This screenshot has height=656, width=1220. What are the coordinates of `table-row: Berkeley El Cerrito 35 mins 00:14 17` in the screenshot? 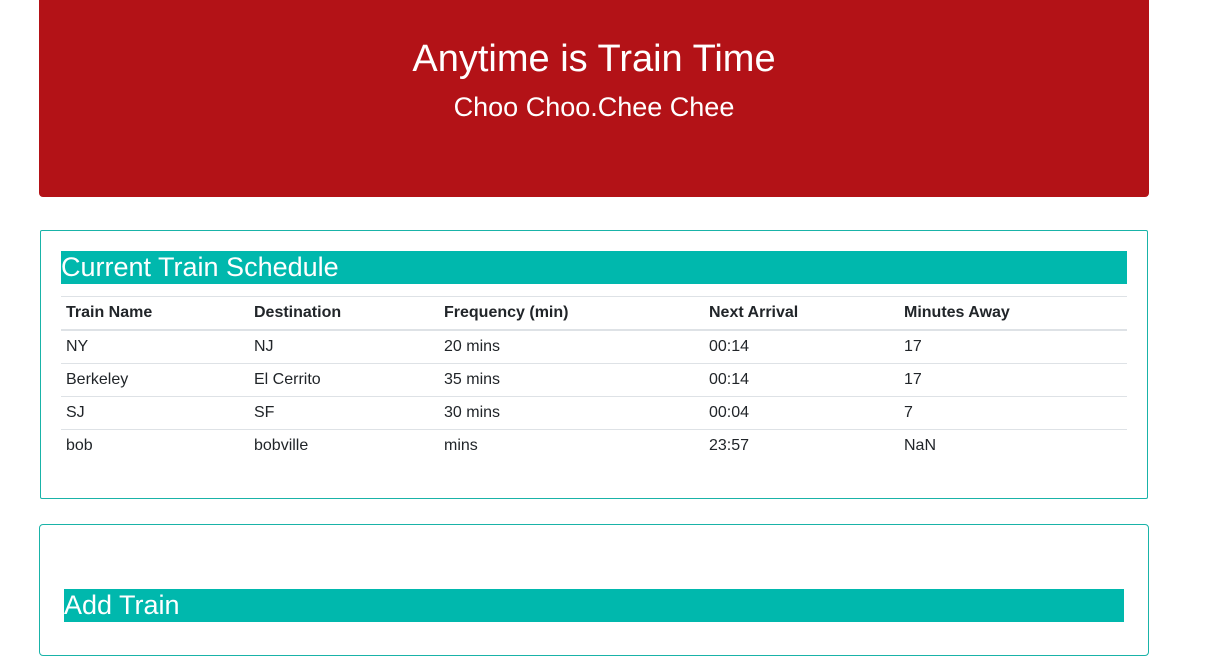 It's located at (594, 380).